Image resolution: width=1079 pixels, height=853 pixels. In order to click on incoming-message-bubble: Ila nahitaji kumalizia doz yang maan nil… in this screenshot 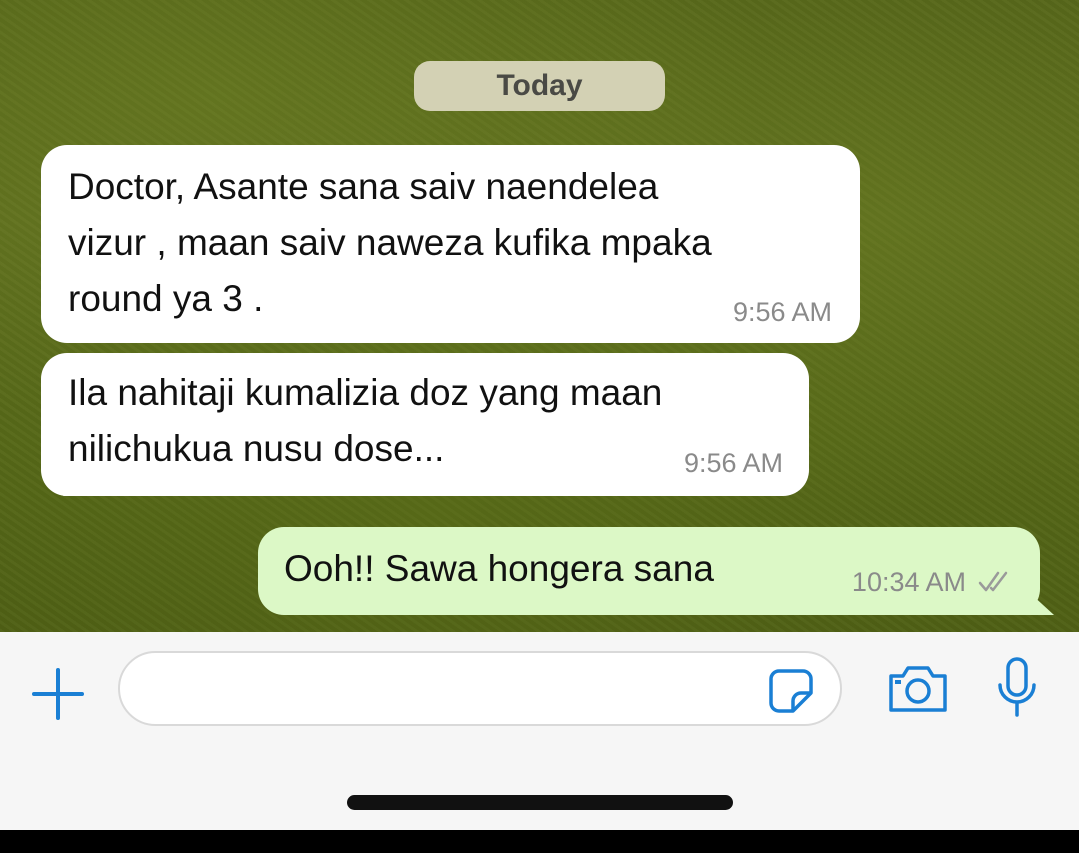, I will do `click(425, 424)`.